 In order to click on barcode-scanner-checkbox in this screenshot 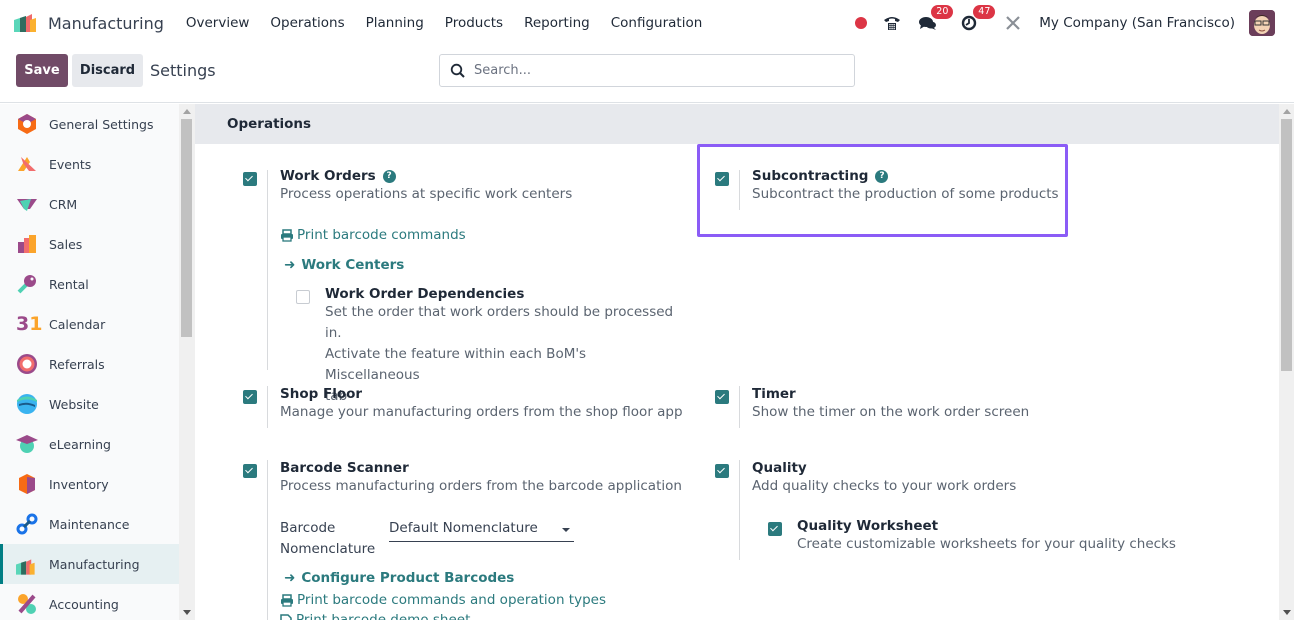, I will do `click(250, 471)`.